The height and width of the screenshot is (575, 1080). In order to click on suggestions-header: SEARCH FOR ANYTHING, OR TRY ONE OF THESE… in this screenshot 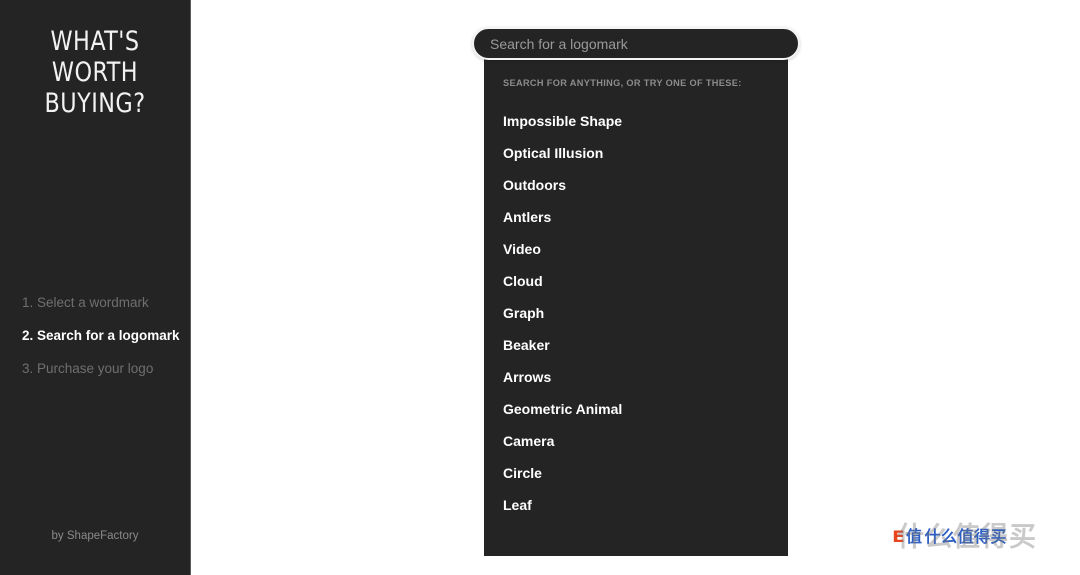, I will do `click(622, 83)`.